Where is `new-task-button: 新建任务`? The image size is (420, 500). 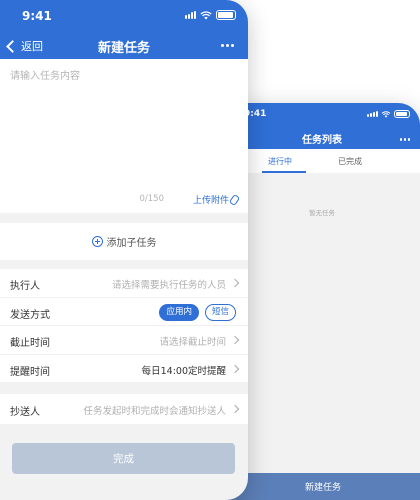
new-task-button: 新建任务 is located at coordinates (322, 486).